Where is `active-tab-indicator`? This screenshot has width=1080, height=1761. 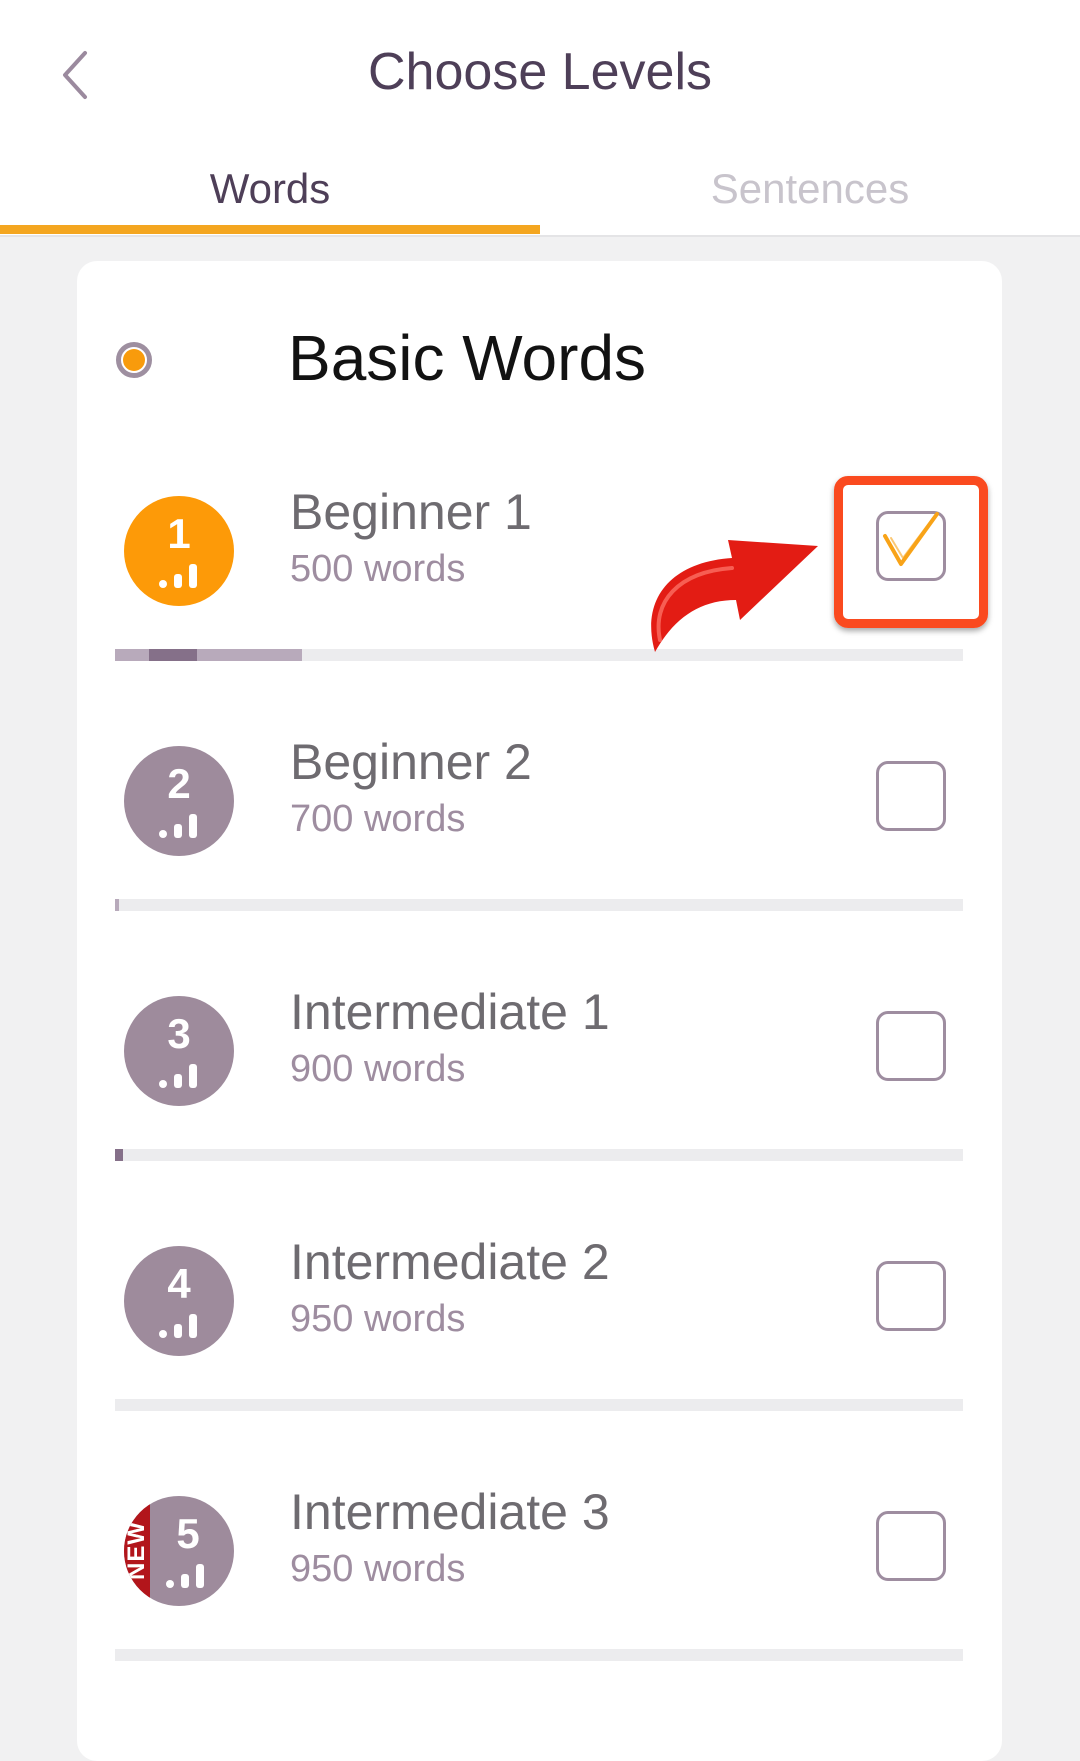
active-tab-indicator is located at coordinates (270, 229).